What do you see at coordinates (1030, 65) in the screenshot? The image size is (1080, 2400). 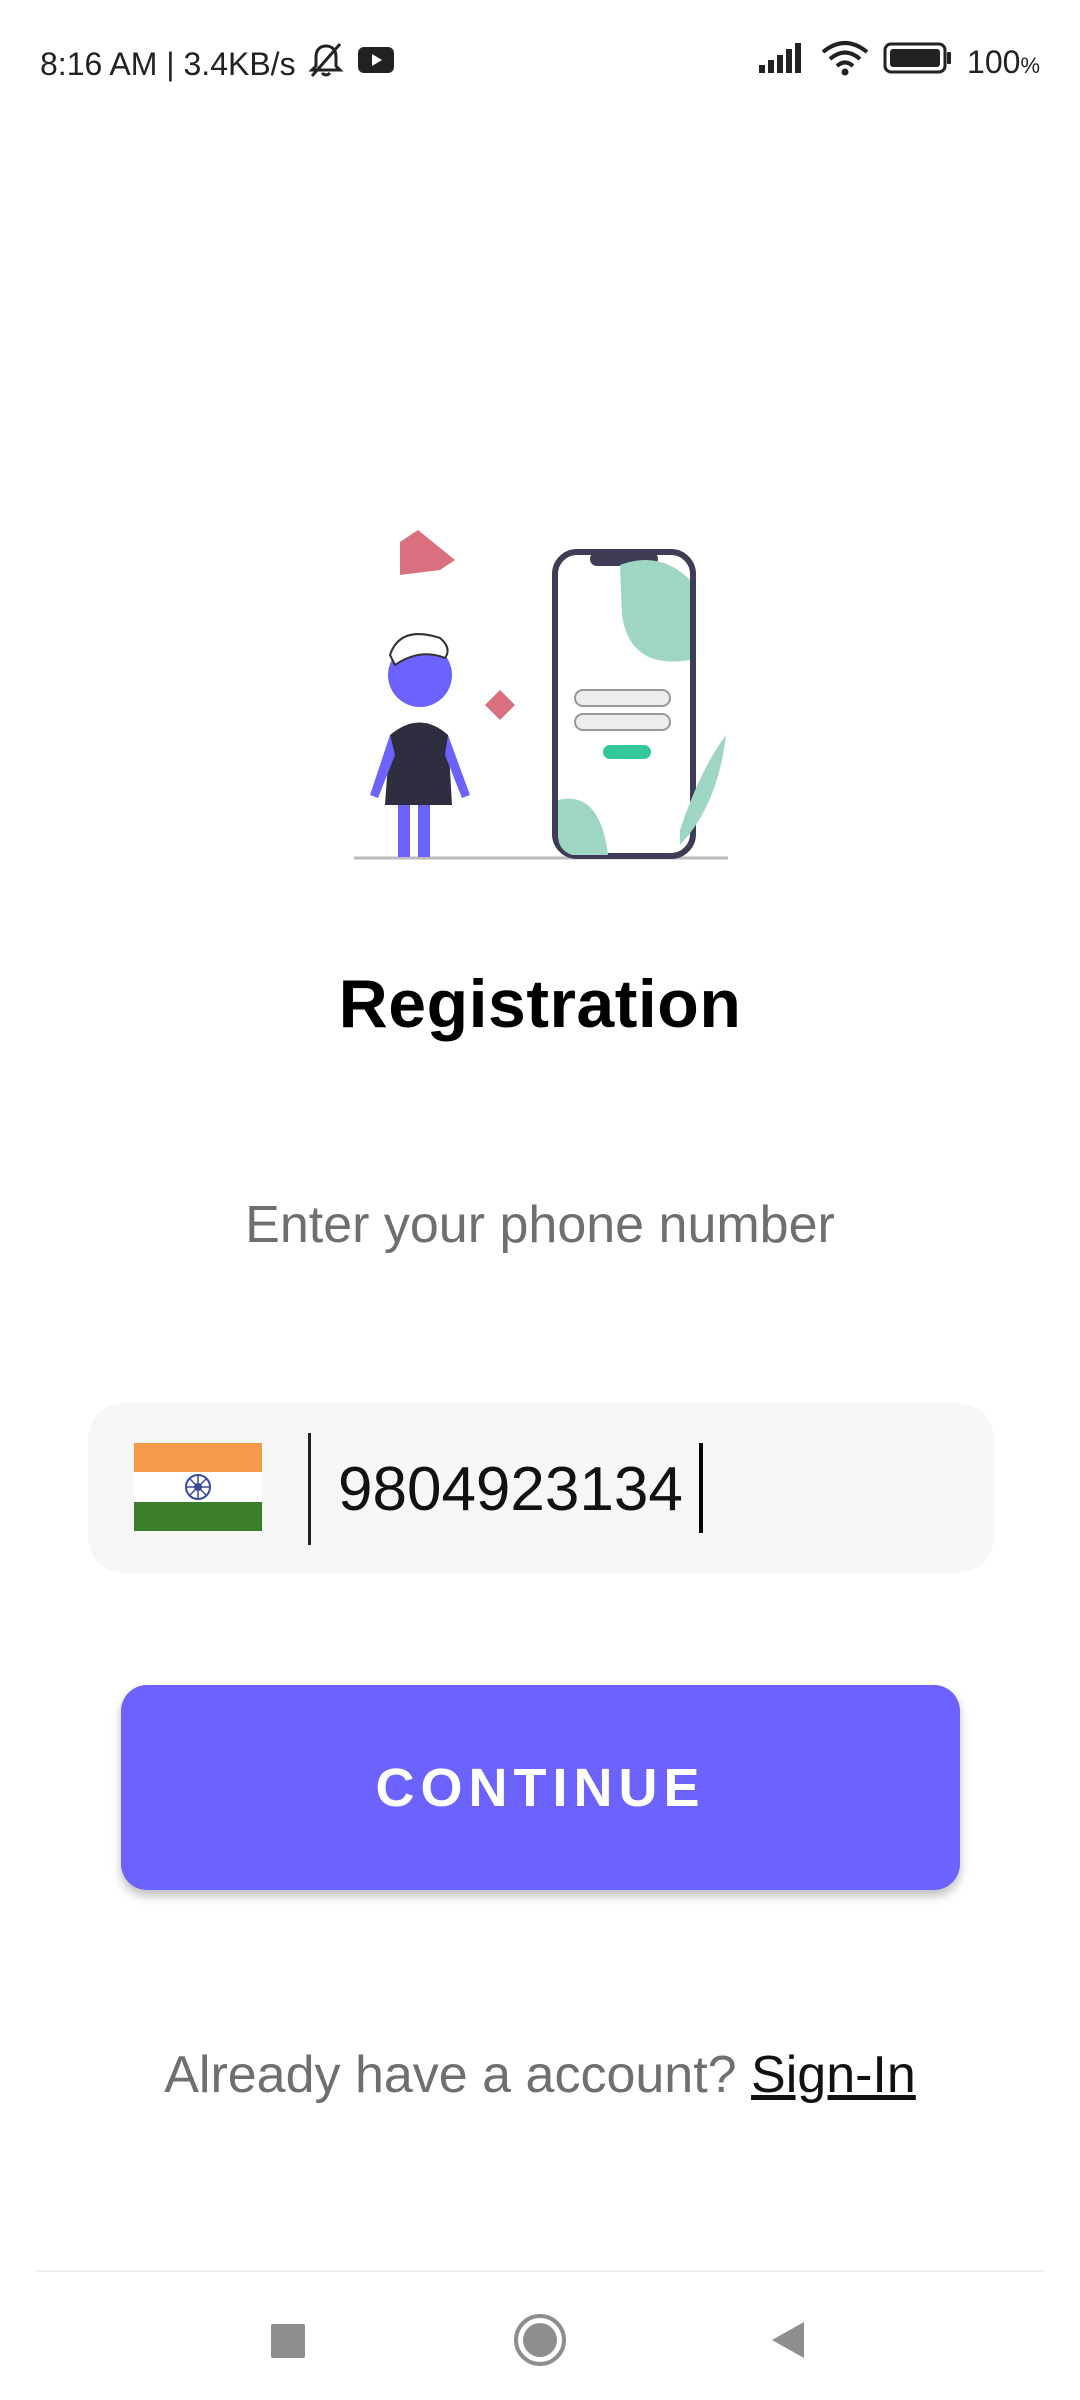 I see `battery-percent-sign: %` at bounding box center [1030, 65].